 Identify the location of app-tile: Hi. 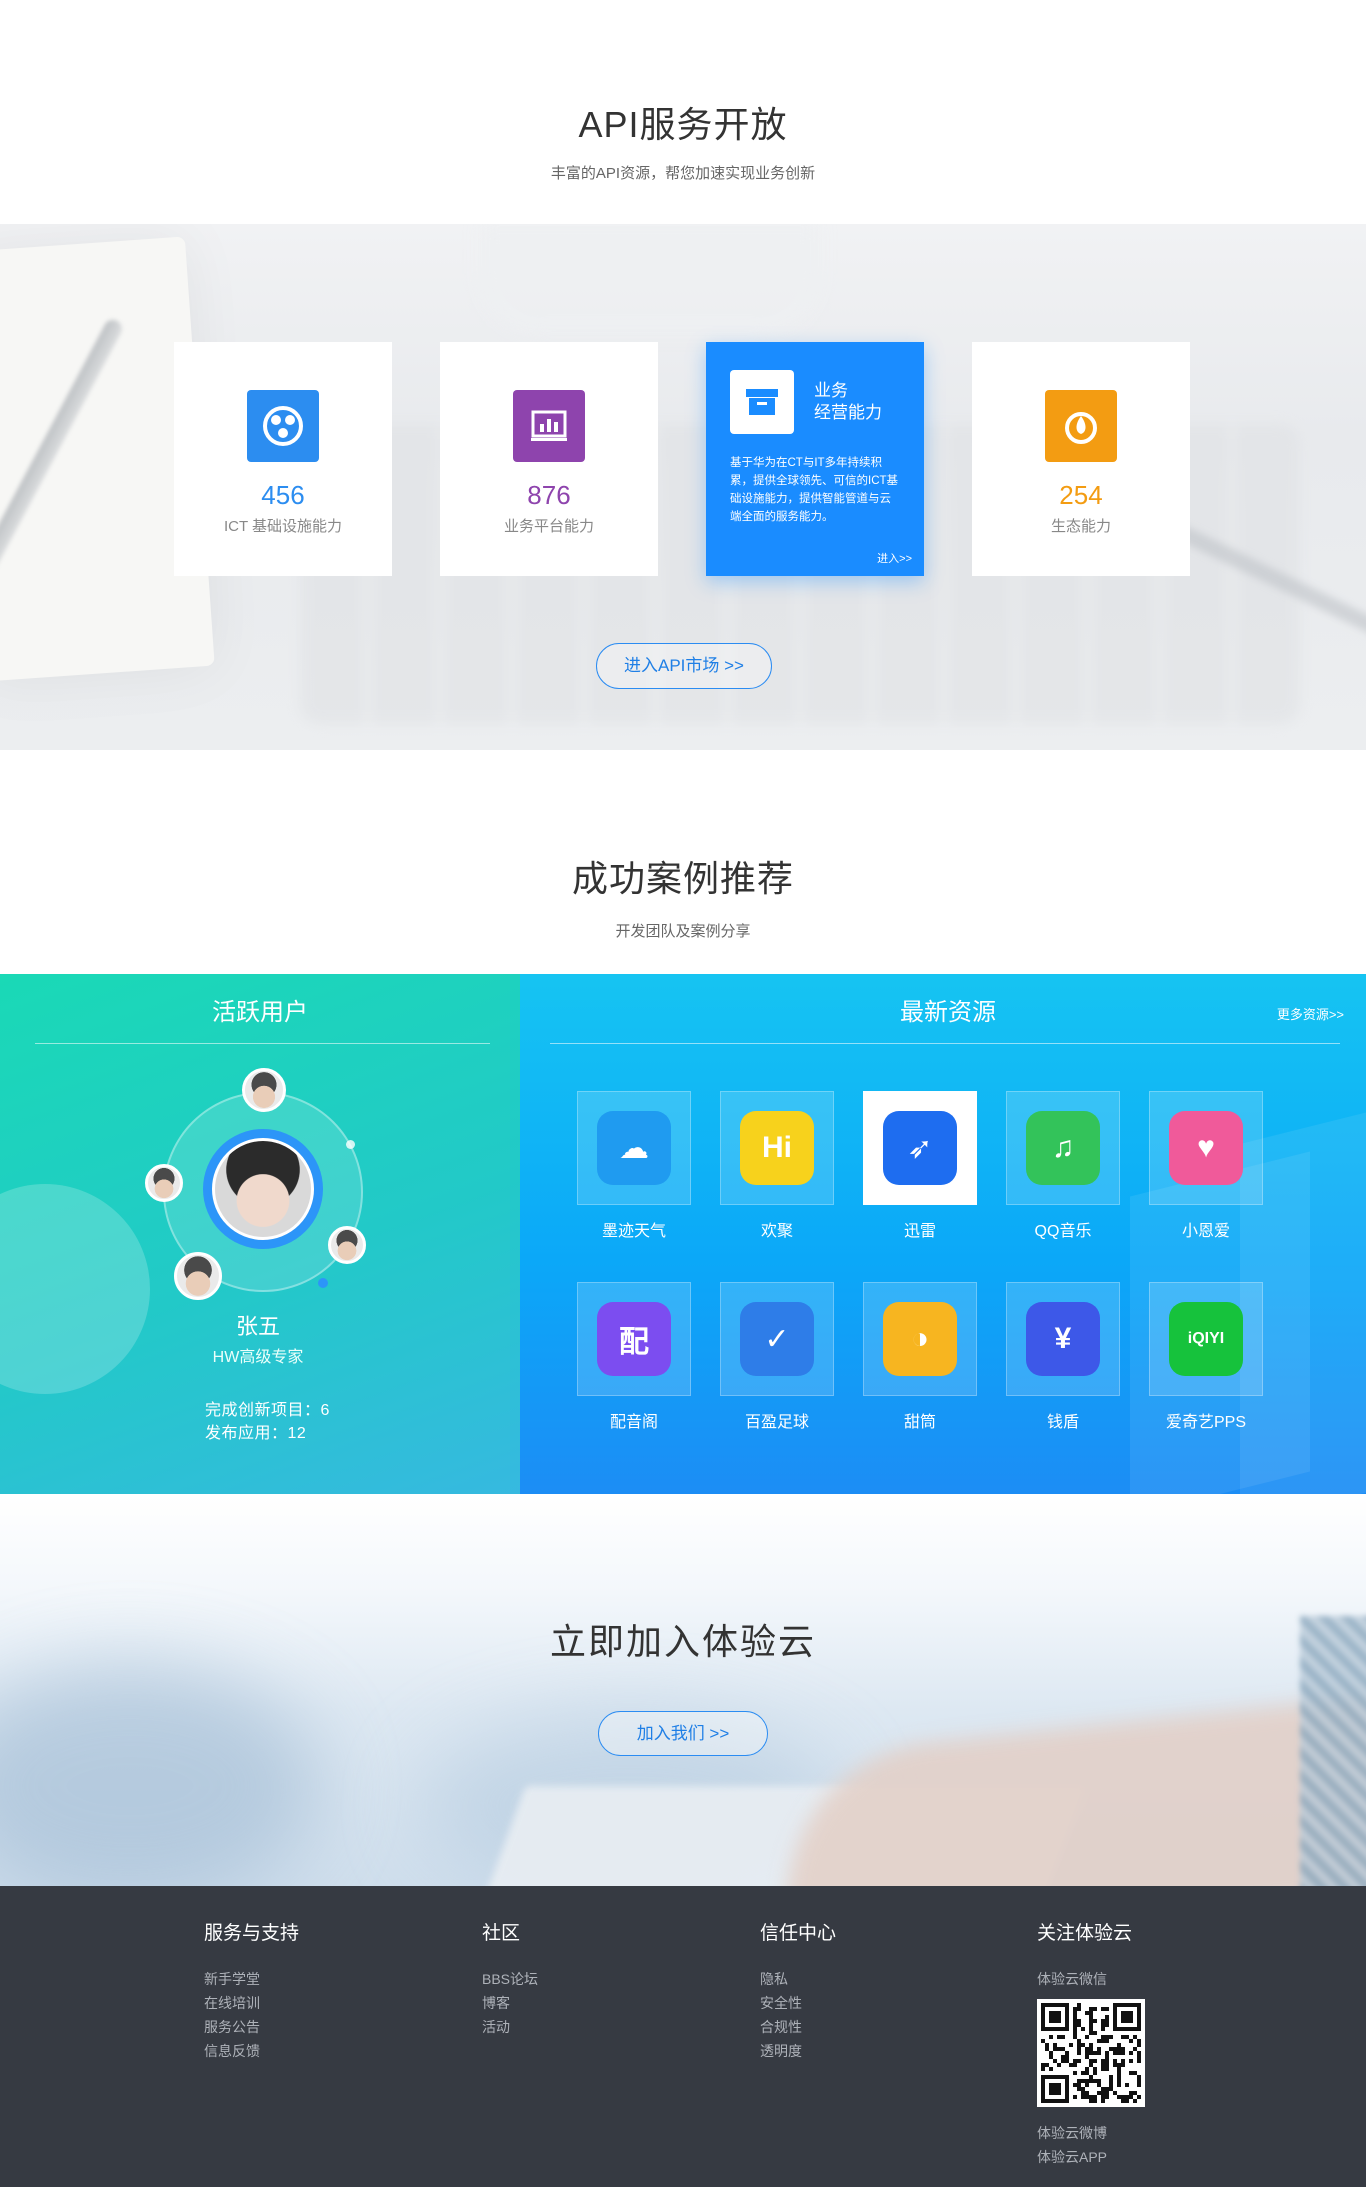
(777, 1148).